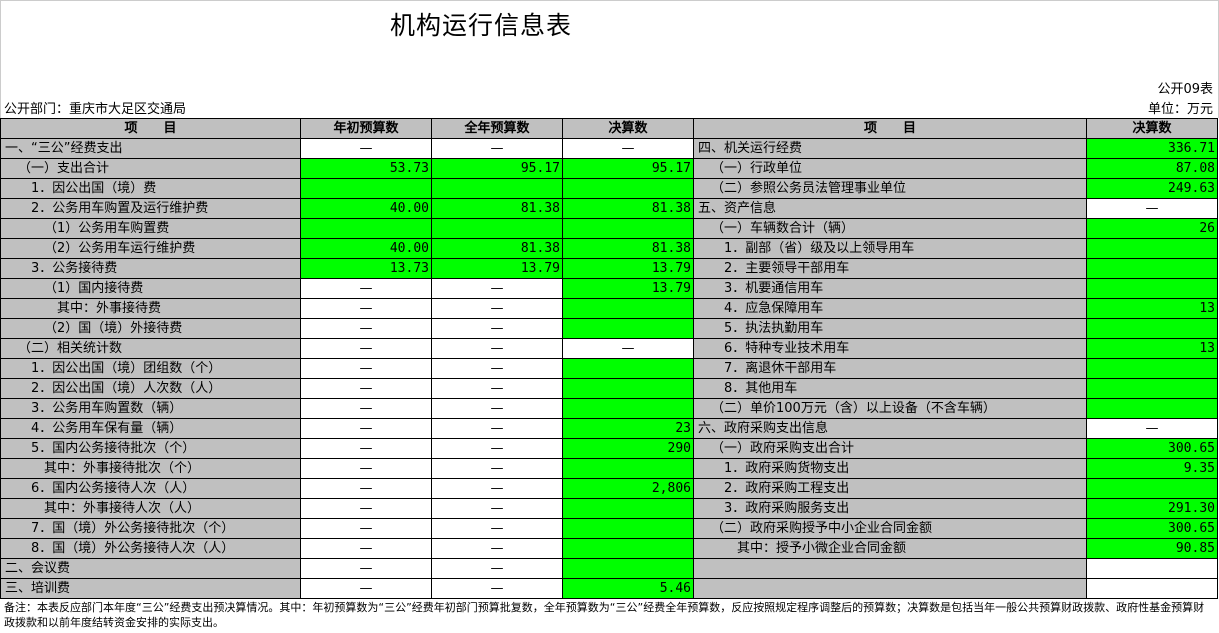 The height and width of the screenshot is (633, 1219). I want to click on row-item-label-right: 8．其他用车, so click(890, 388).